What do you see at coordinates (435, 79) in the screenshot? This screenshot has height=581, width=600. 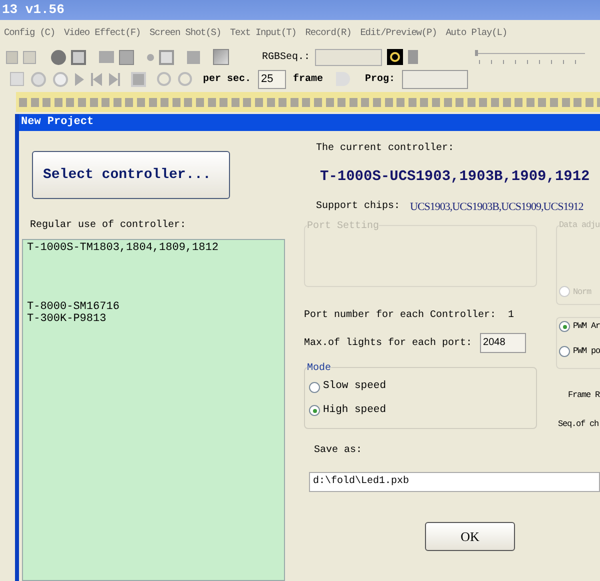 I see `prog-field` at bounding box center [435, 79].